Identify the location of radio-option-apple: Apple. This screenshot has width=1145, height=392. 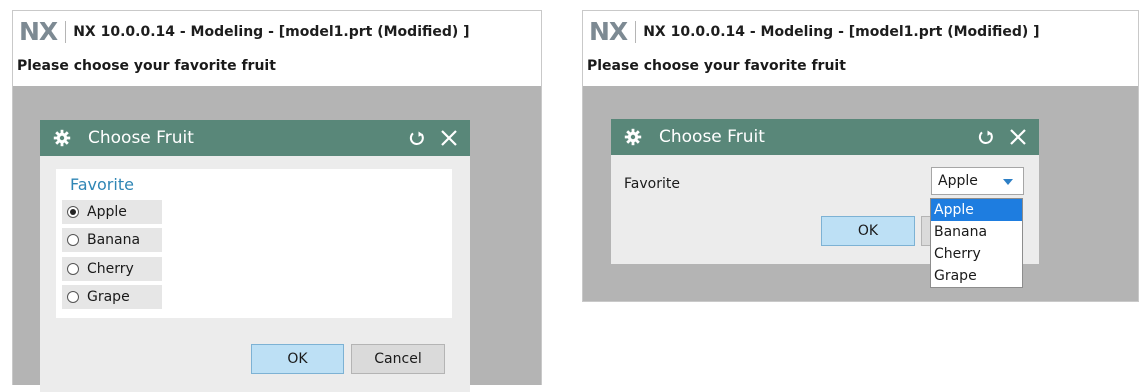
(112, 212).